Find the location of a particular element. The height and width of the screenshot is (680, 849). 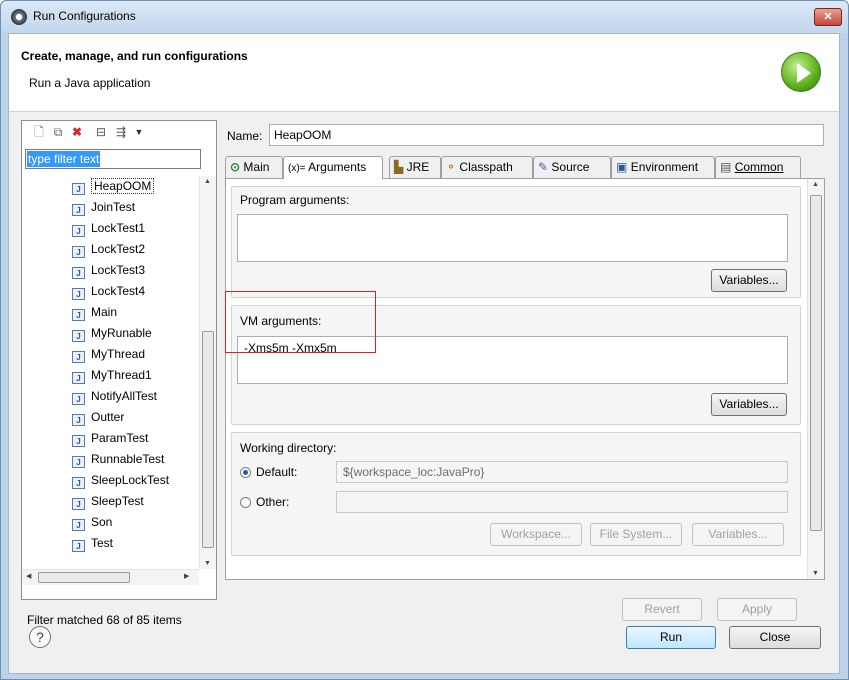

default-label: Default: is located at coordinates (277, 472).